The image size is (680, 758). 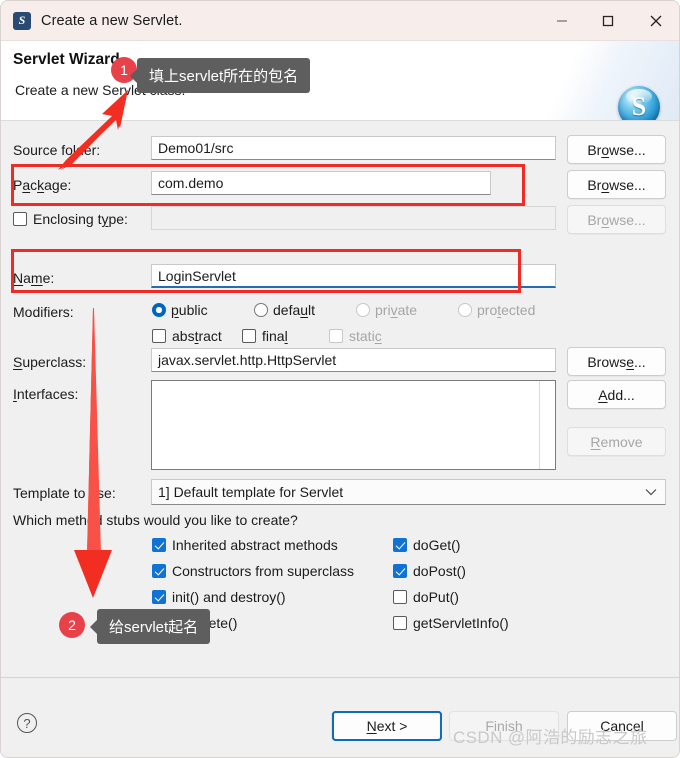 What do you see at coordinates (562, 21) in the screenshot?
I see `minimize-icon` at bounding box center [562, 21].